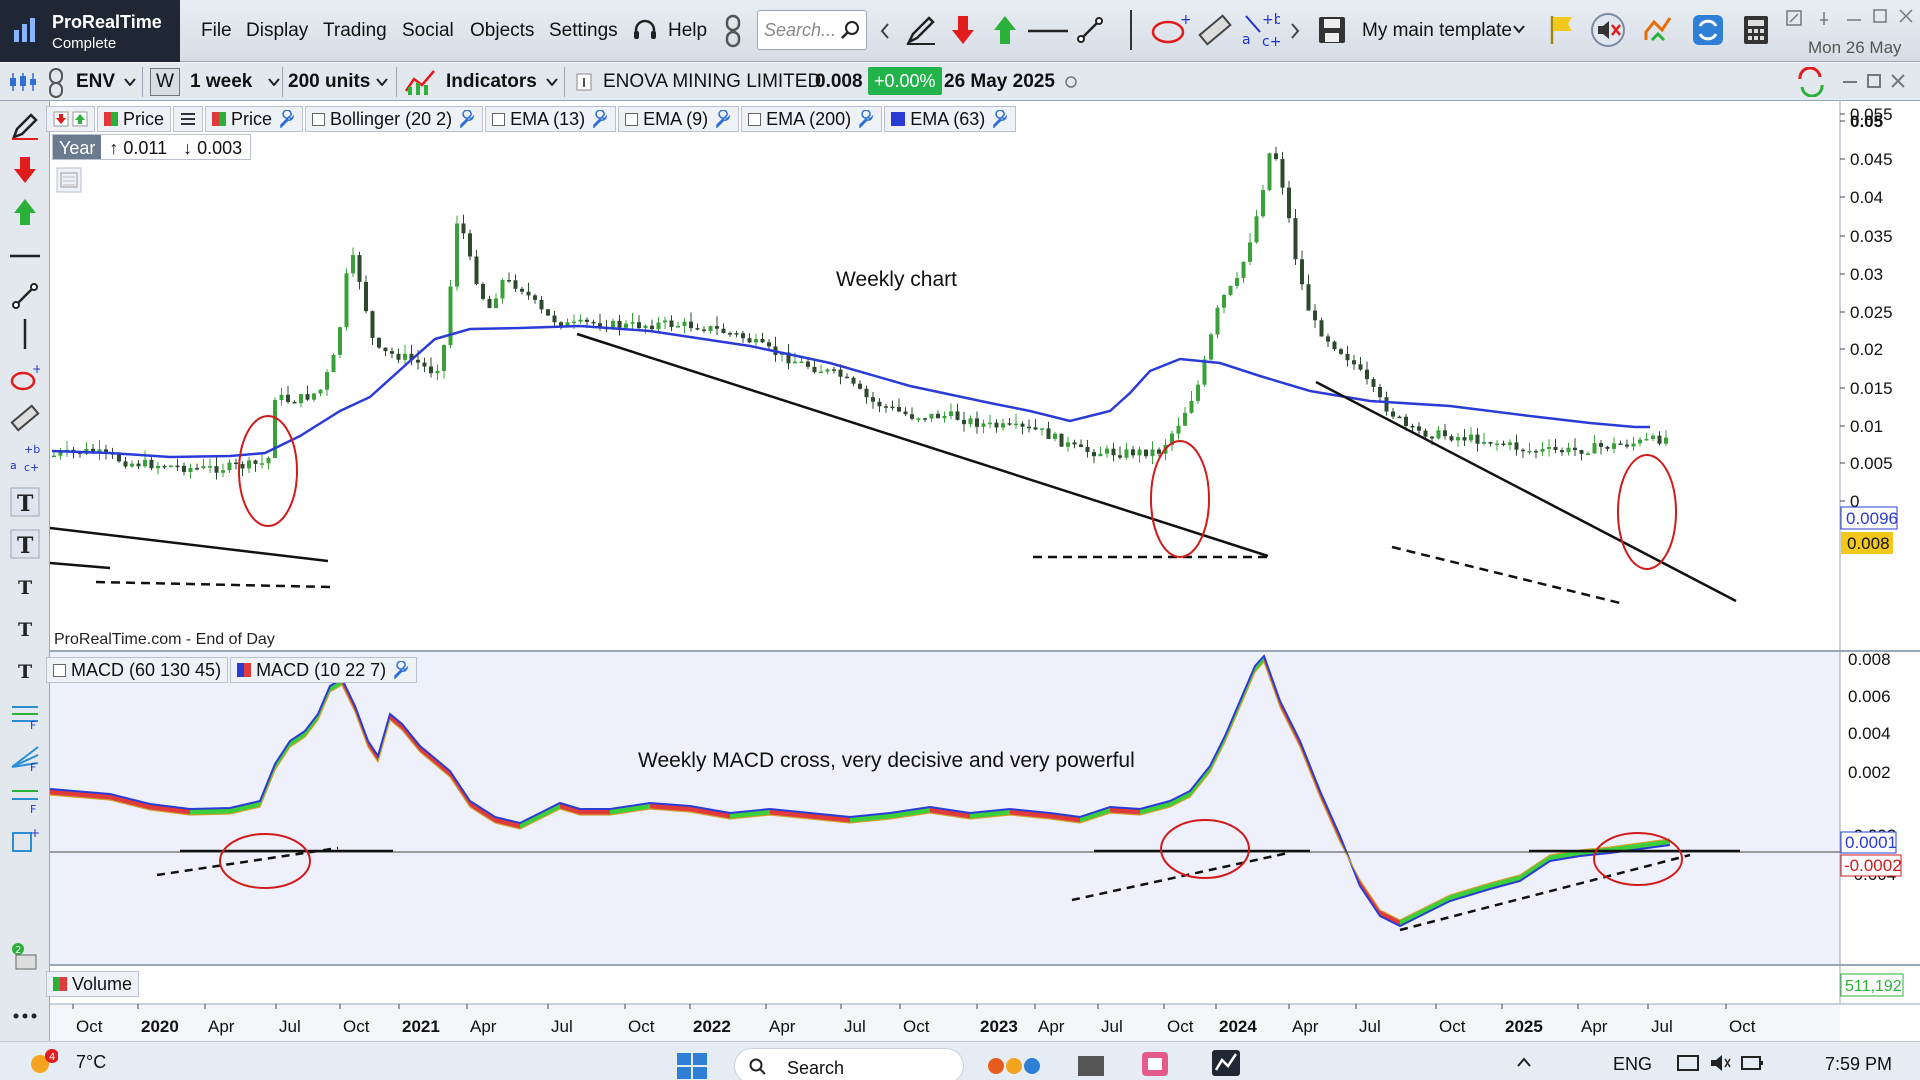  Describe the element at coordinates (1708, 30) in the screenshot. I see `refresh-icon` at that location.